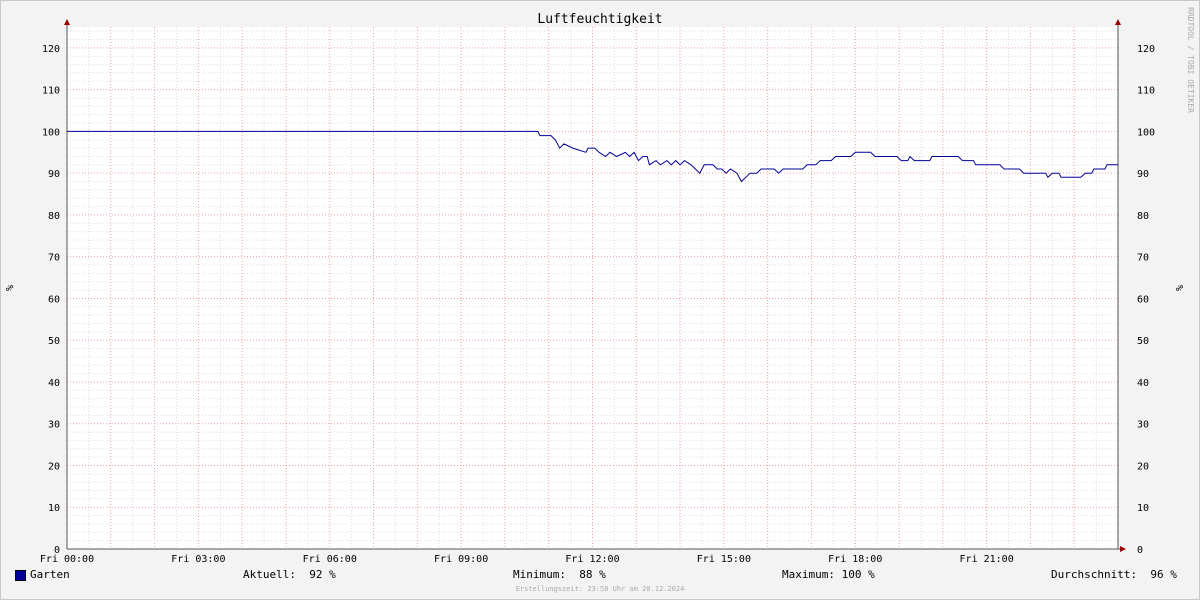  Describe the element at coordinates (54, 425) in the screenshot. I see `y-tick-label-left: 30` at that location.